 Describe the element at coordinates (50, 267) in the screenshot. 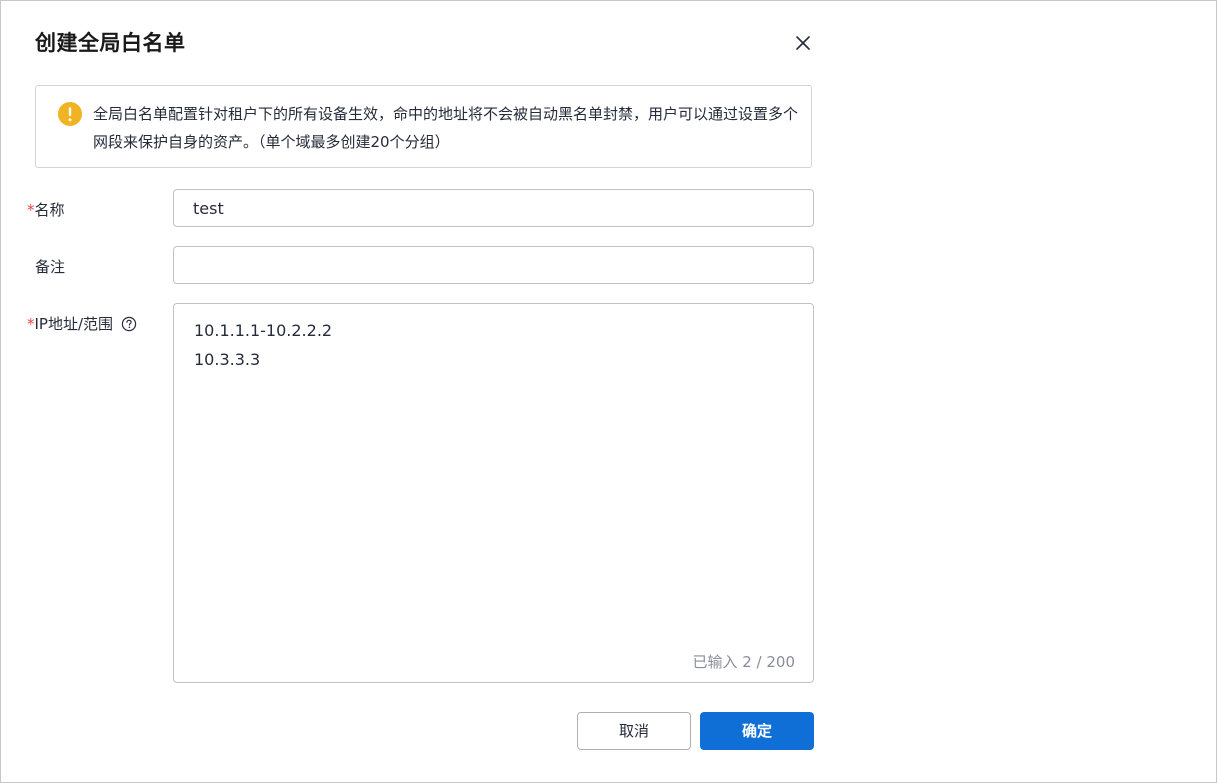

I see `remark-label: 备注` at that location.